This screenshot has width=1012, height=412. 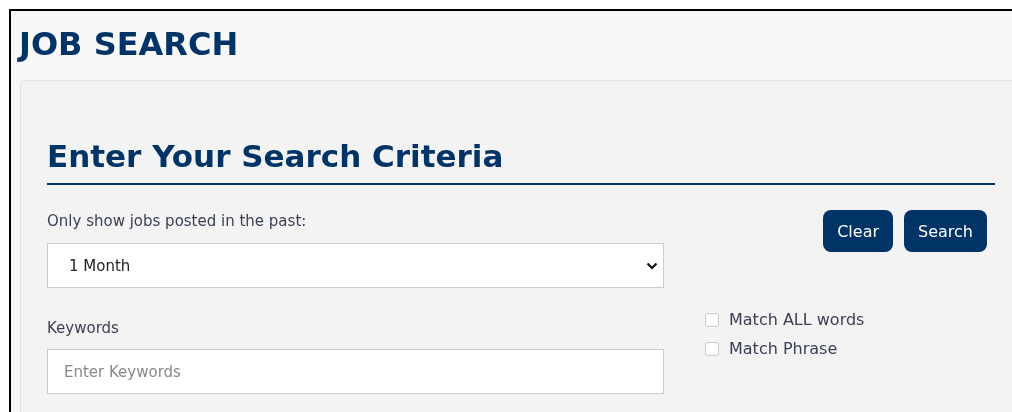 What do you see at coordinates (652, 265) in the screenshot?
I see `chevron-down-icon` at bounding box center [652, 265].